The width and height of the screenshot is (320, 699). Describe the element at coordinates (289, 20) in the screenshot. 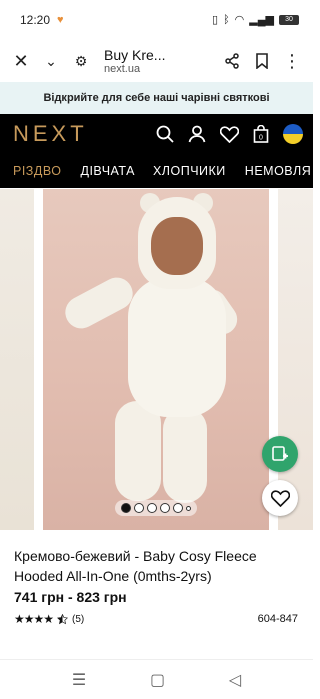

I see `battery-icon: 30` at that location.